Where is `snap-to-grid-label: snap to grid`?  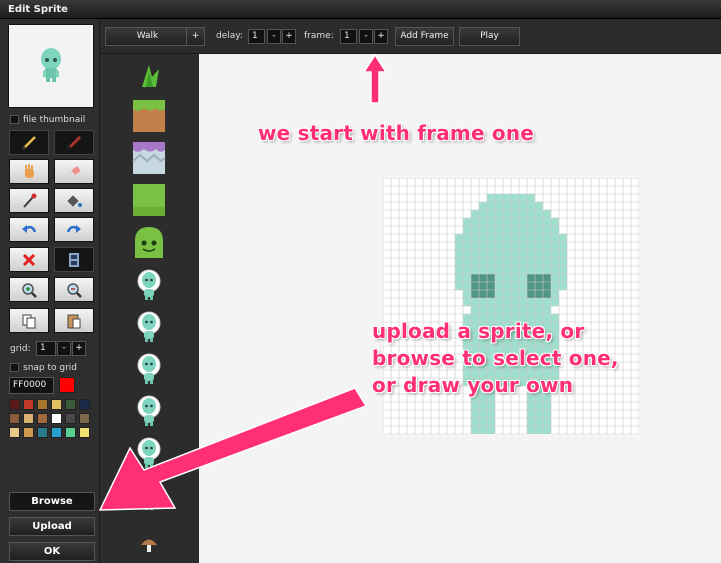 snap-to-grid-label: snap to grid is located at coordinates (50, 368).